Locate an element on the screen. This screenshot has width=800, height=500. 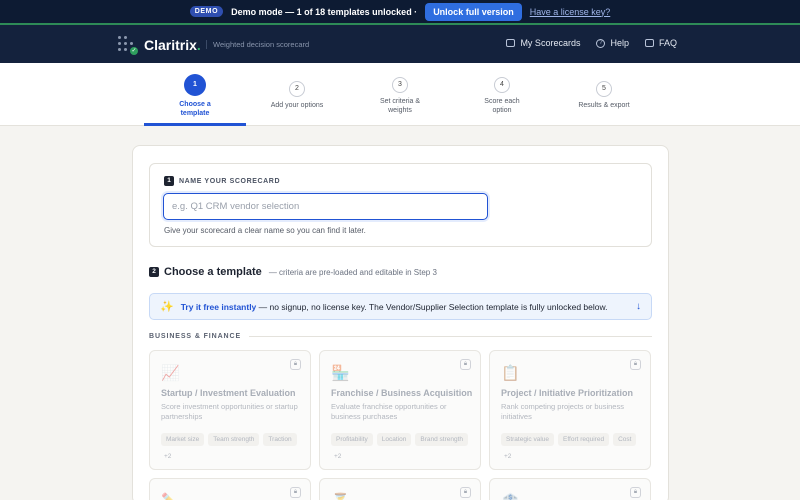
brand-name: Claritrix. is located at coordinates (172, 45).